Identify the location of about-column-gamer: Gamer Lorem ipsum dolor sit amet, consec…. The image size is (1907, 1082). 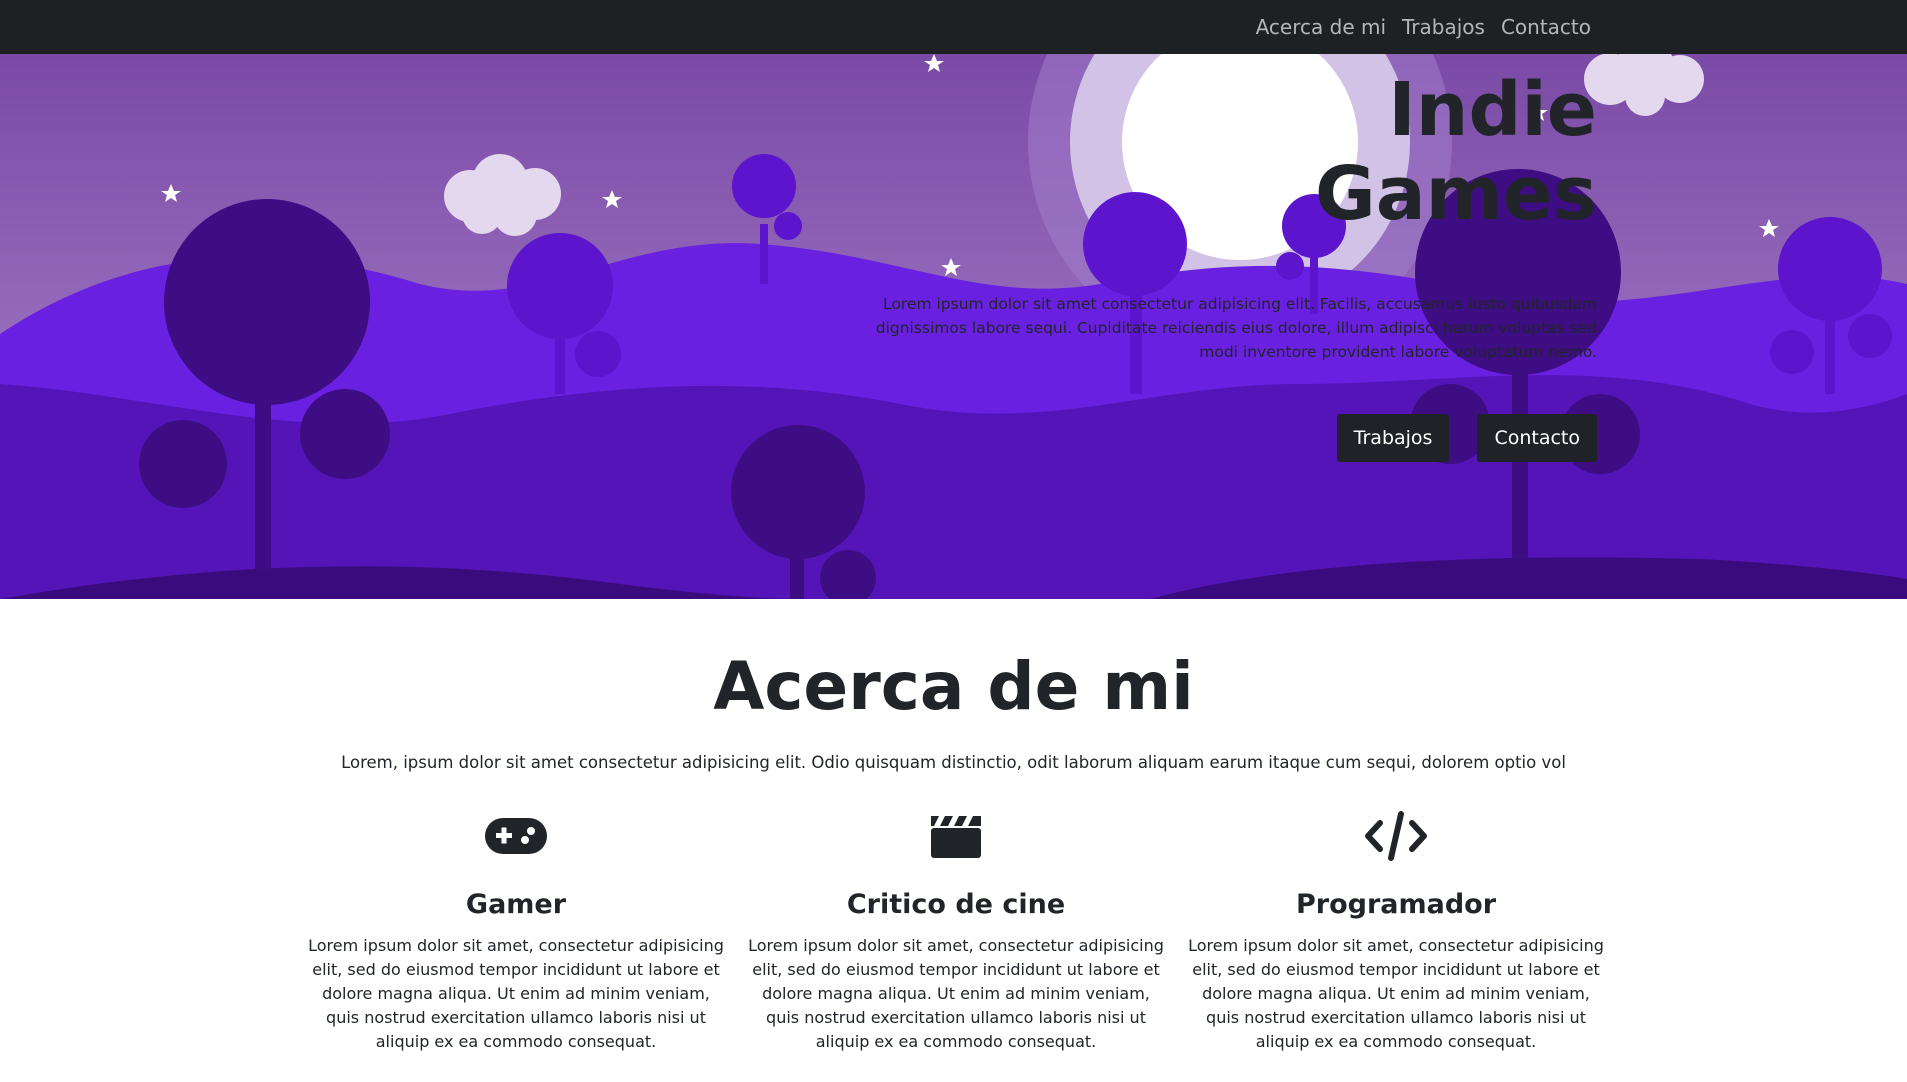
(516, 931).